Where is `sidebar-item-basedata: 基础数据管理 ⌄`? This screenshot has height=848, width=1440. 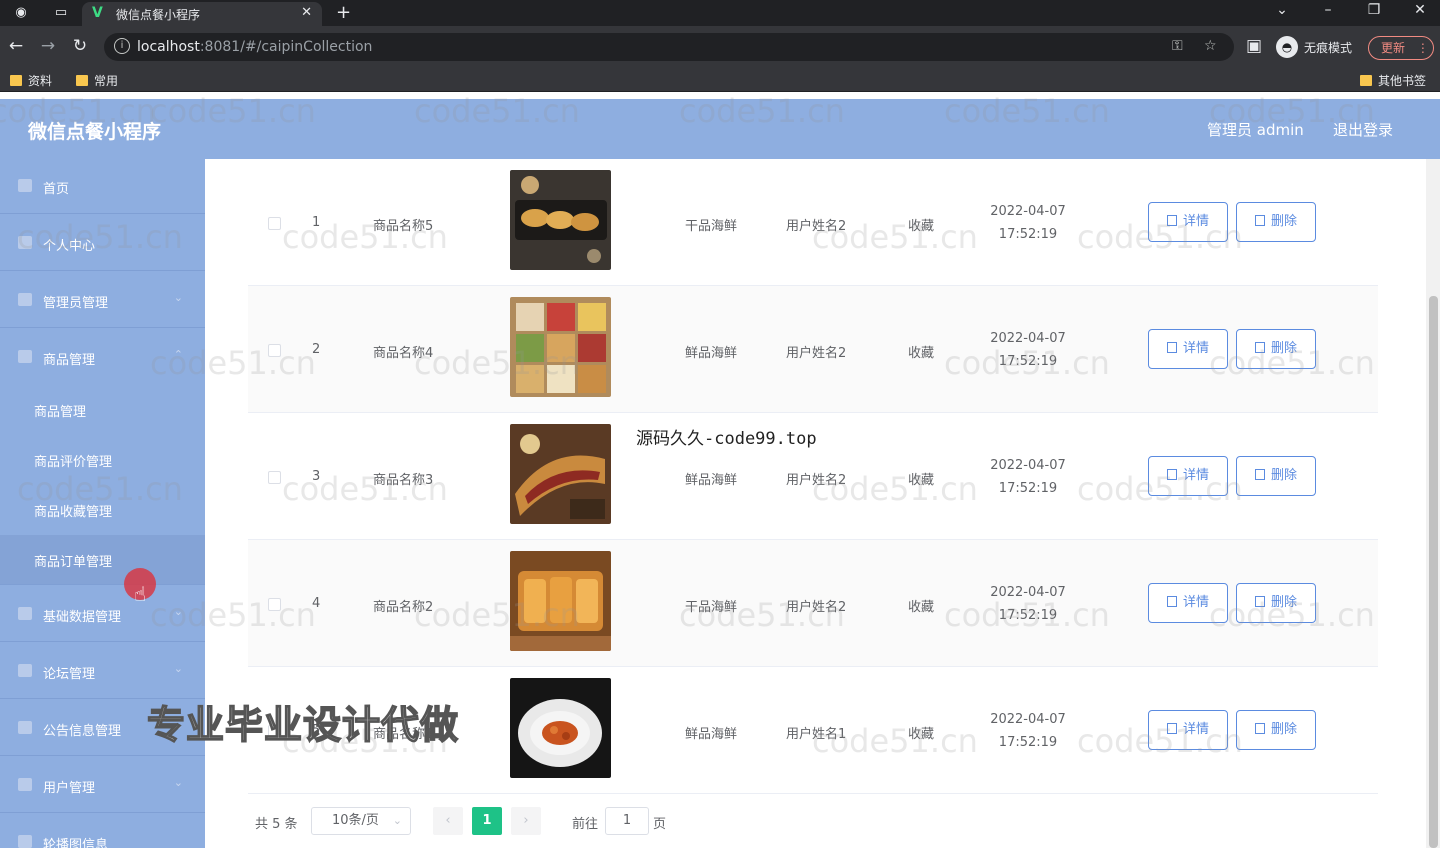
sidebar-item-basedata: 基础数据管理 ⌄ is located at coordinates (102, 614).